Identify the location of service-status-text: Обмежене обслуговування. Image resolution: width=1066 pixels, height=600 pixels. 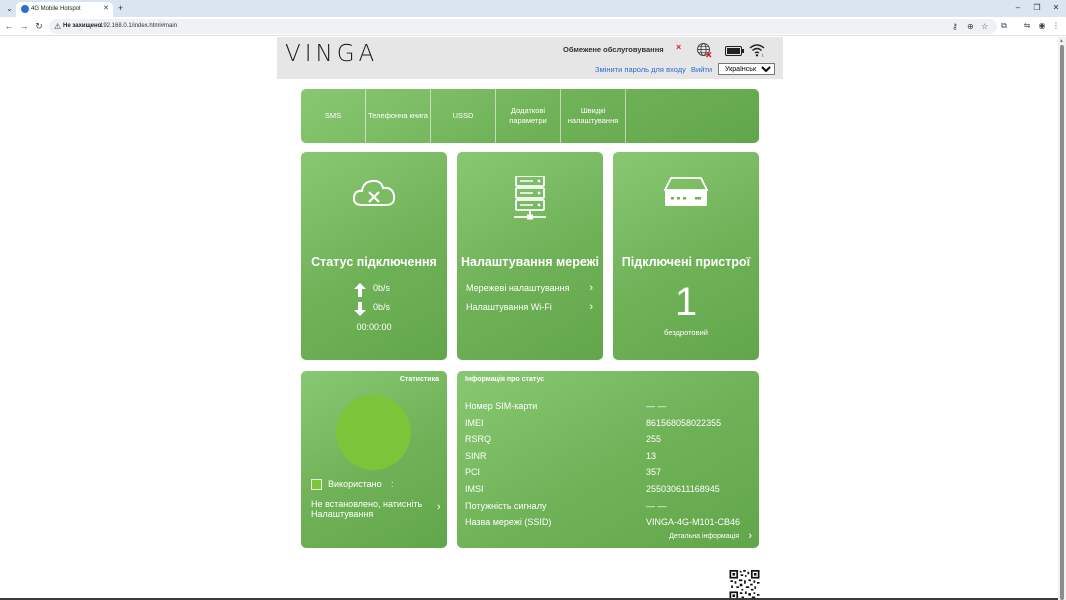
(613, 49).